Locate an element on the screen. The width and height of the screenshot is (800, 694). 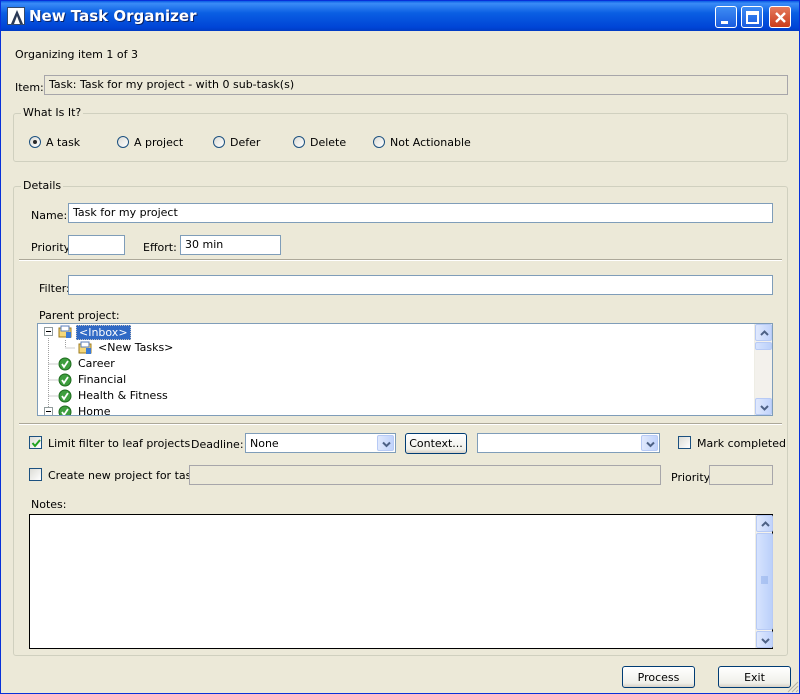
tree-item-label: Health & Fitness is located at coordinates (123, 395).